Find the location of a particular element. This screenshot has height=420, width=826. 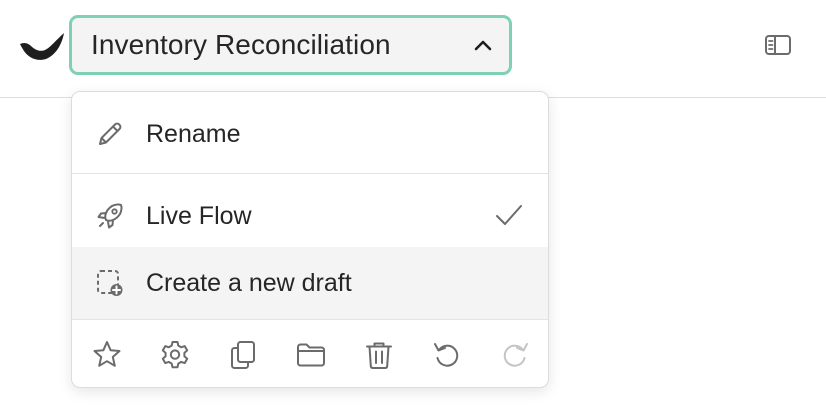

undo-icon is located at coordinates (446, 355).